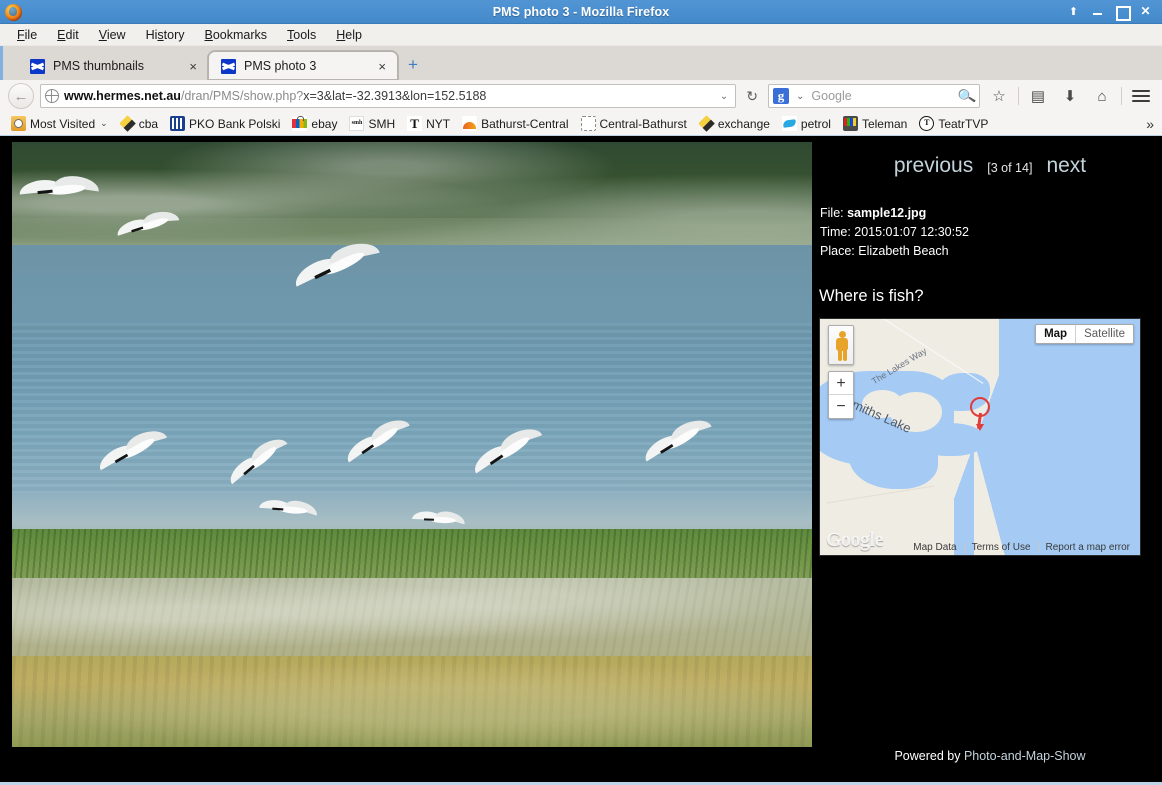 This screenshot has height=785, width=1162. Describe the element at coordinates (1038, 96) in the screenshot. I see `reader-list-icon: ▤` at that location.